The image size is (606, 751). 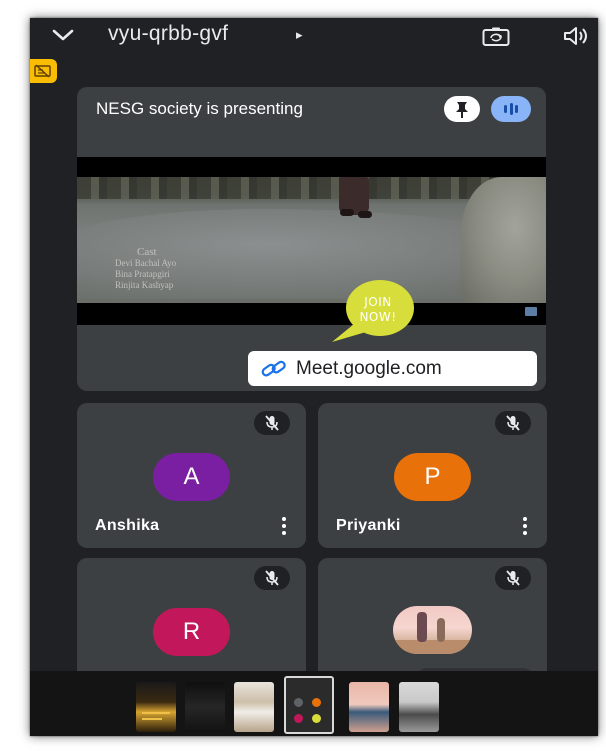 I want to click on avatar: A, so click(x=191, y=477).